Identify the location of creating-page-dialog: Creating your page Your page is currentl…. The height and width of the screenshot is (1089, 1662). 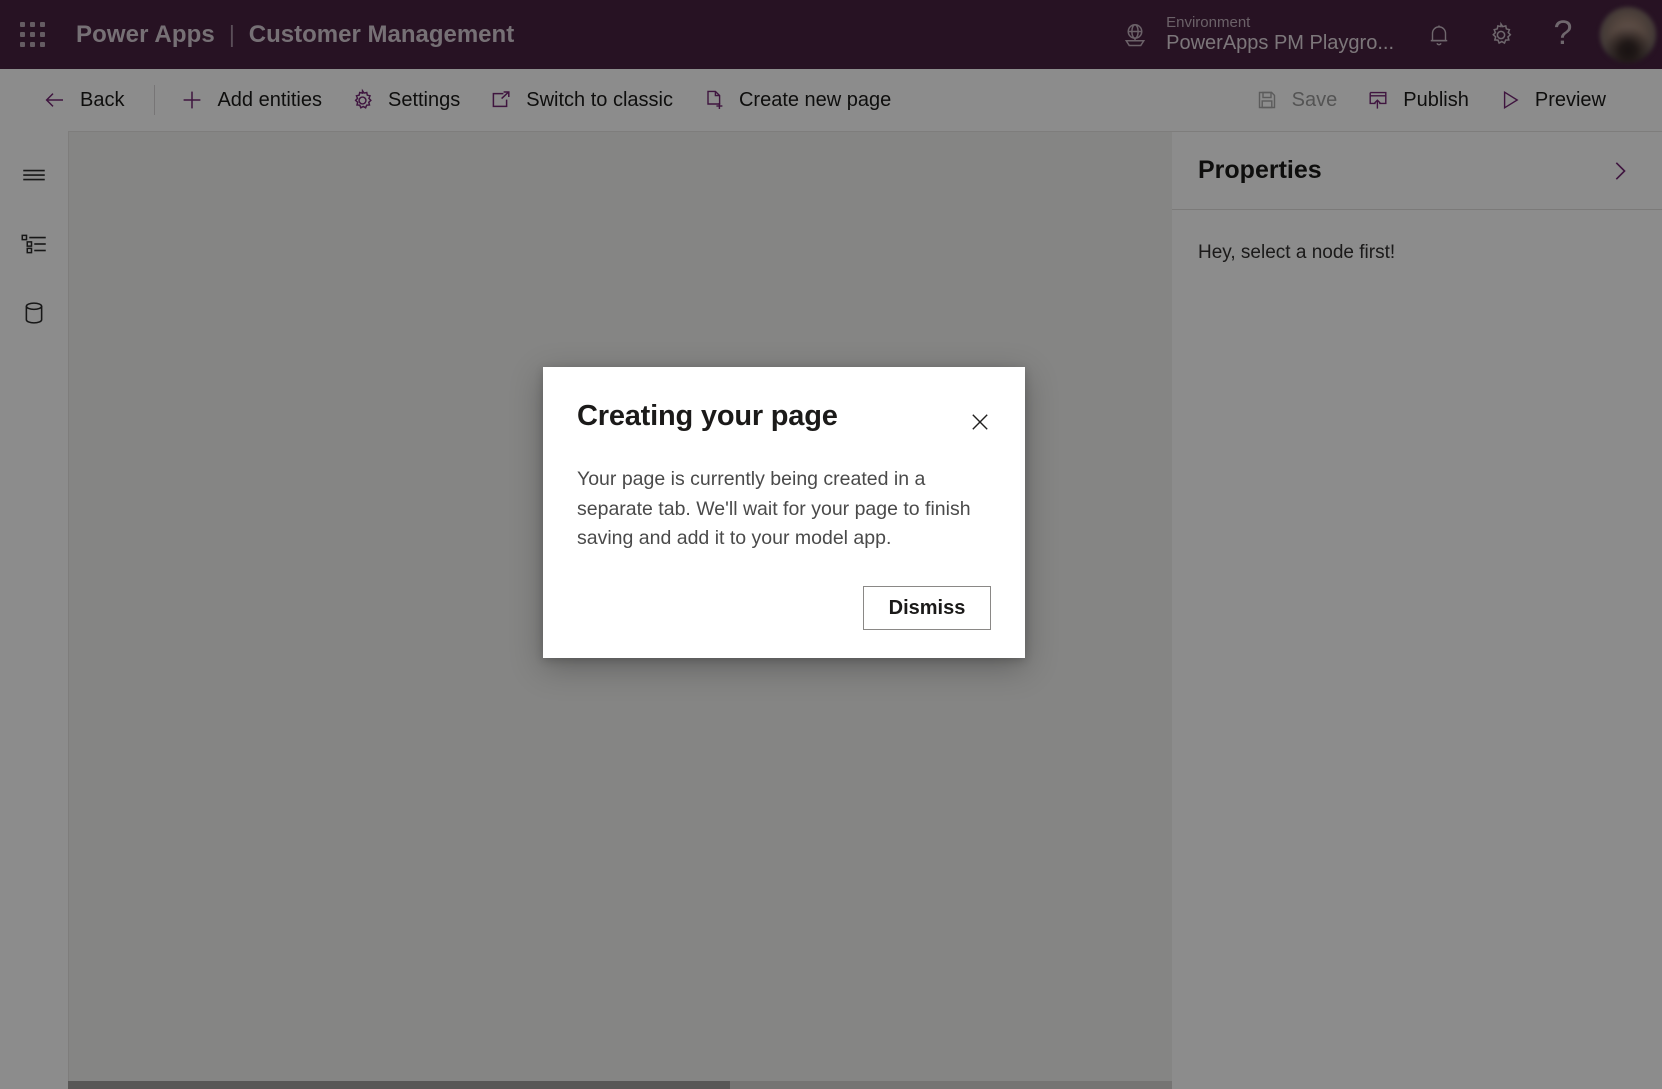
(784, 512).